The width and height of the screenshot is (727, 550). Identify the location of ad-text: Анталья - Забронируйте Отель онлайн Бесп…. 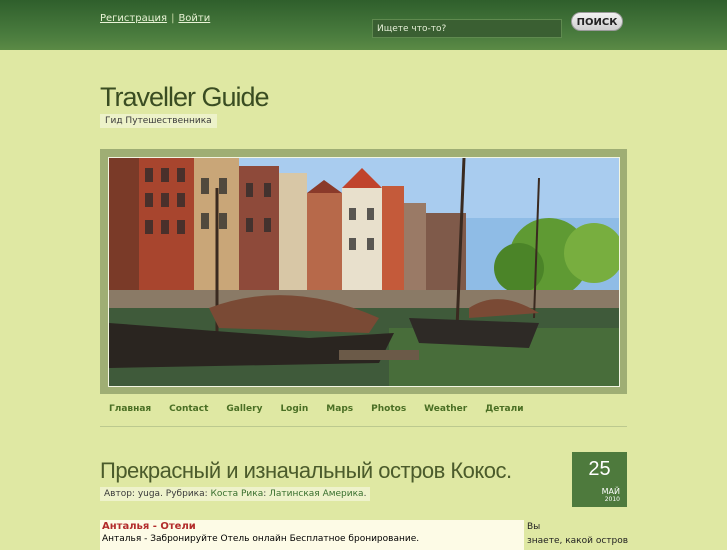
(261, 539).